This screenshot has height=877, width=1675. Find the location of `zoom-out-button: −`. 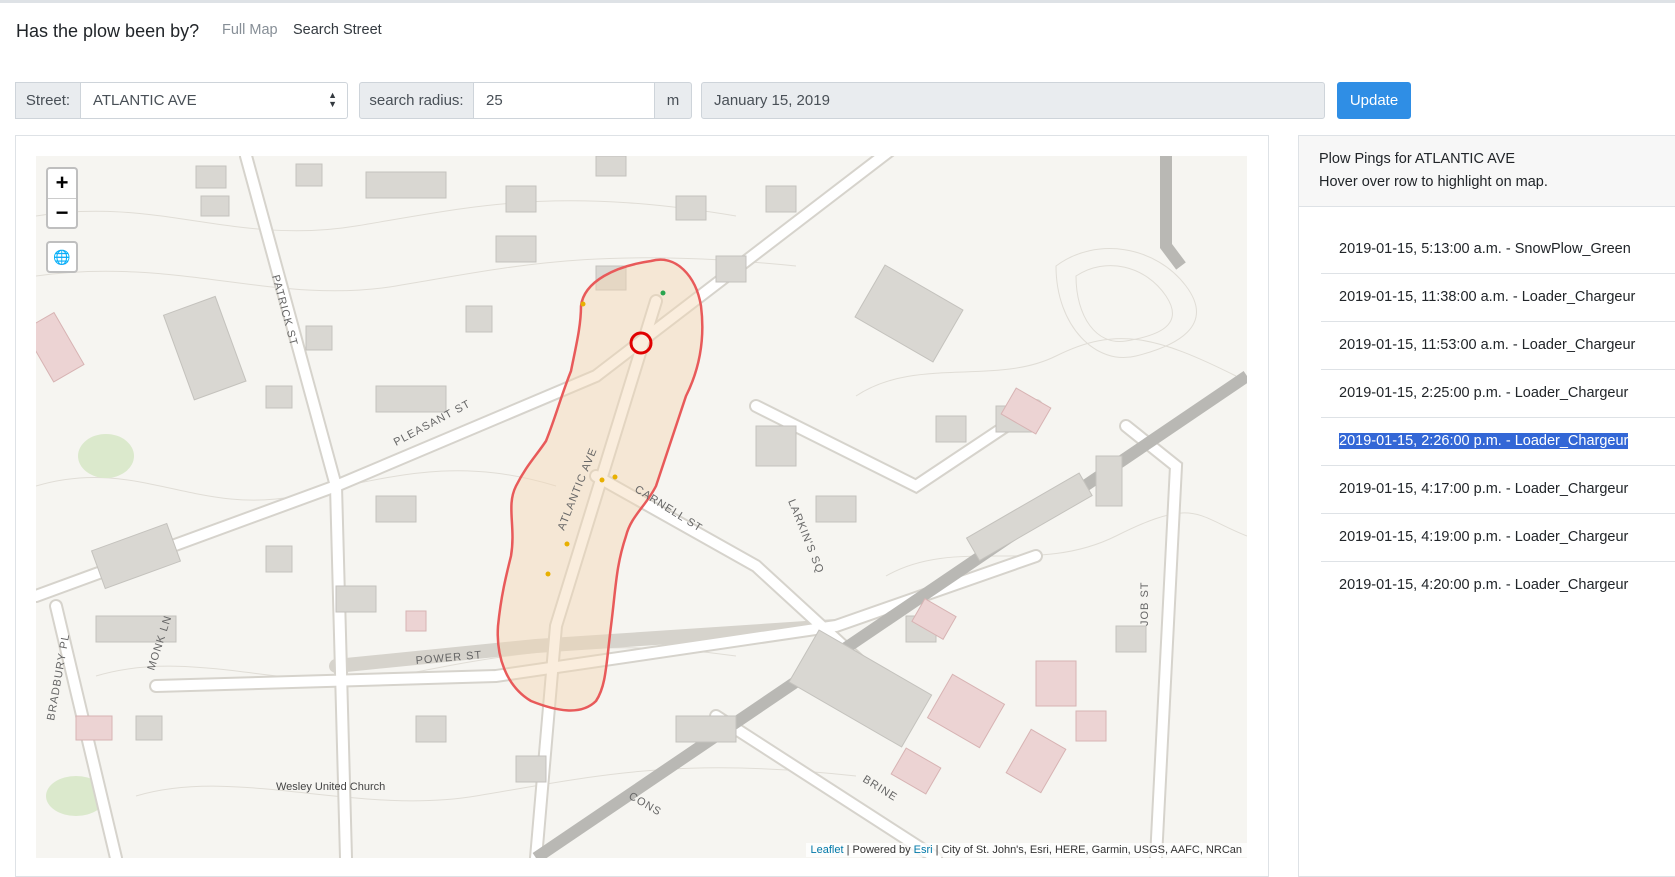

zoom-out-button: − is located at coordinates (62, 213).